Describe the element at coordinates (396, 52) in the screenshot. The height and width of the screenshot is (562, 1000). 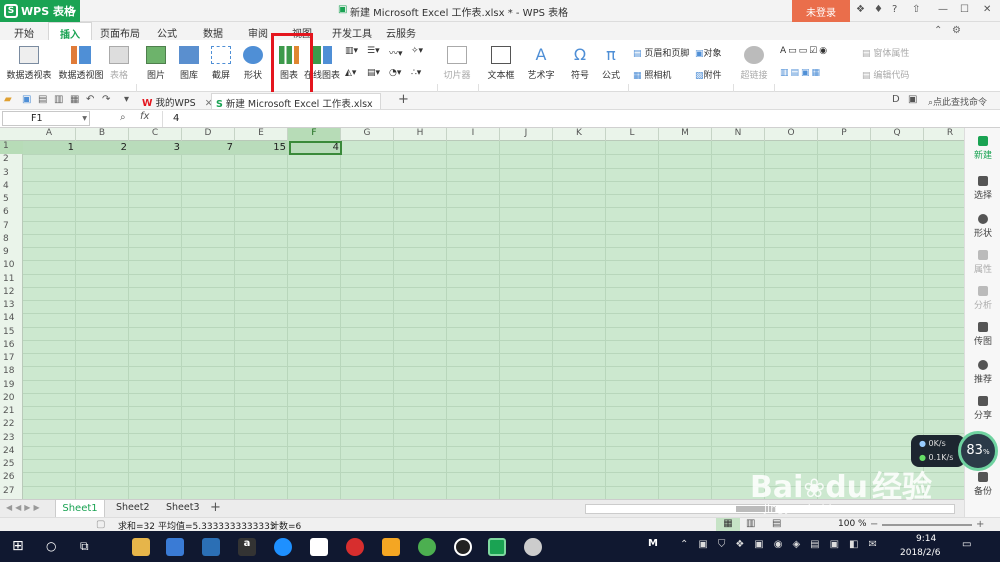
I see `line-chart-icon: 〰▾` at that location.